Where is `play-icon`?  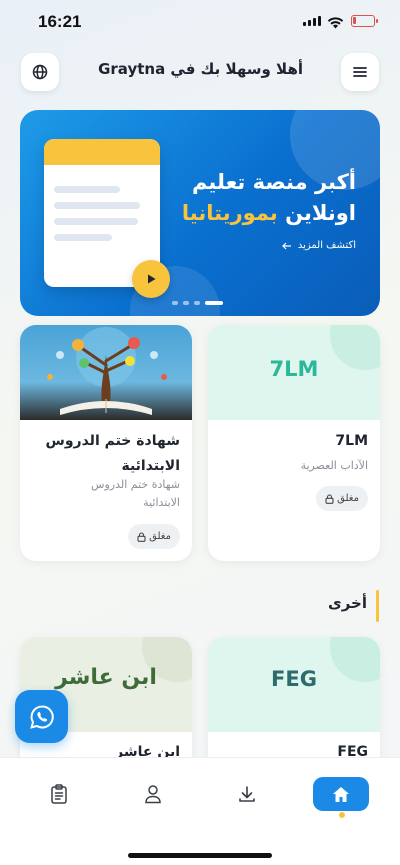
play-icon is located at coordinates (152, 279).